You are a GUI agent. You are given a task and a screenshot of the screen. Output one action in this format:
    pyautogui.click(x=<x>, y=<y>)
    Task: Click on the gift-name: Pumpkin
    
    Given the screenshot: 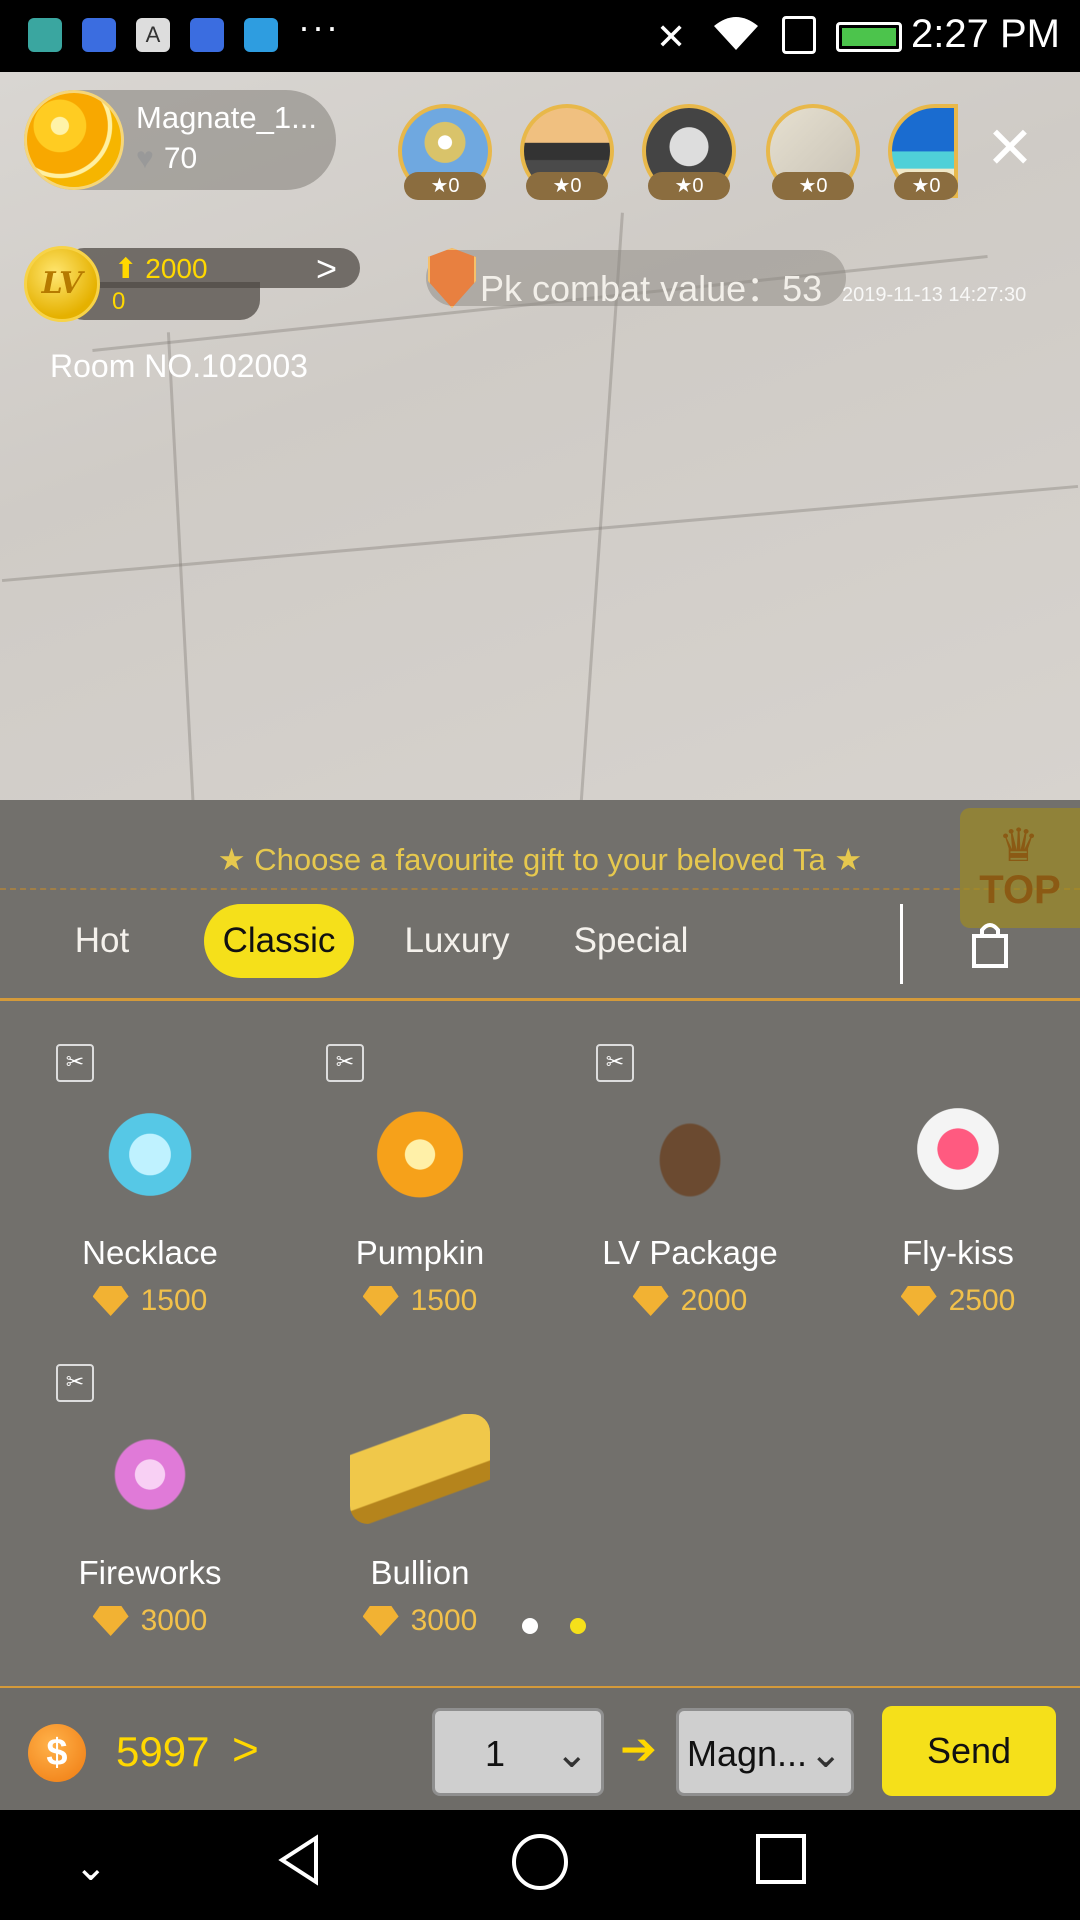 What is the action you would take?
    pyautogui.click(x=420, y=1252)
    